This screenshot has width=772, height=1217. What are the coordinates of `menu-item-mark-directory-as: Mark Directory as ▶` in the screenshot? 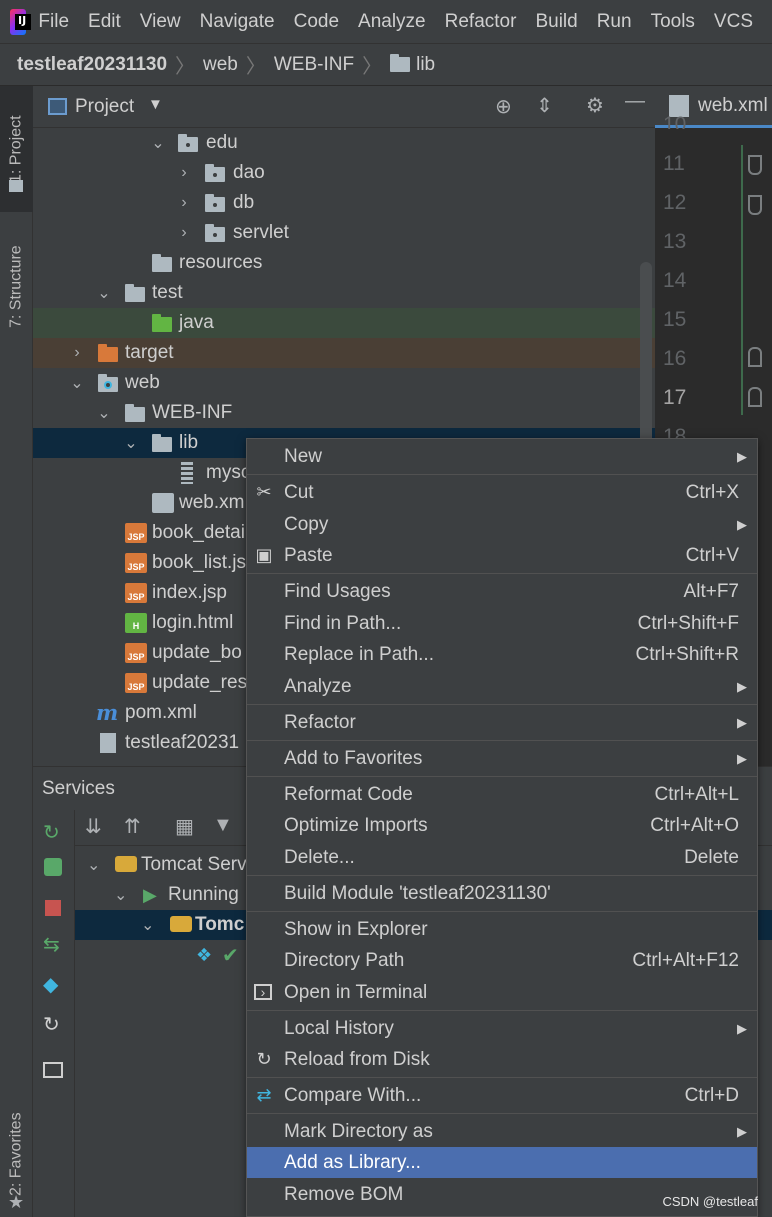 It's located at (502, 1131).